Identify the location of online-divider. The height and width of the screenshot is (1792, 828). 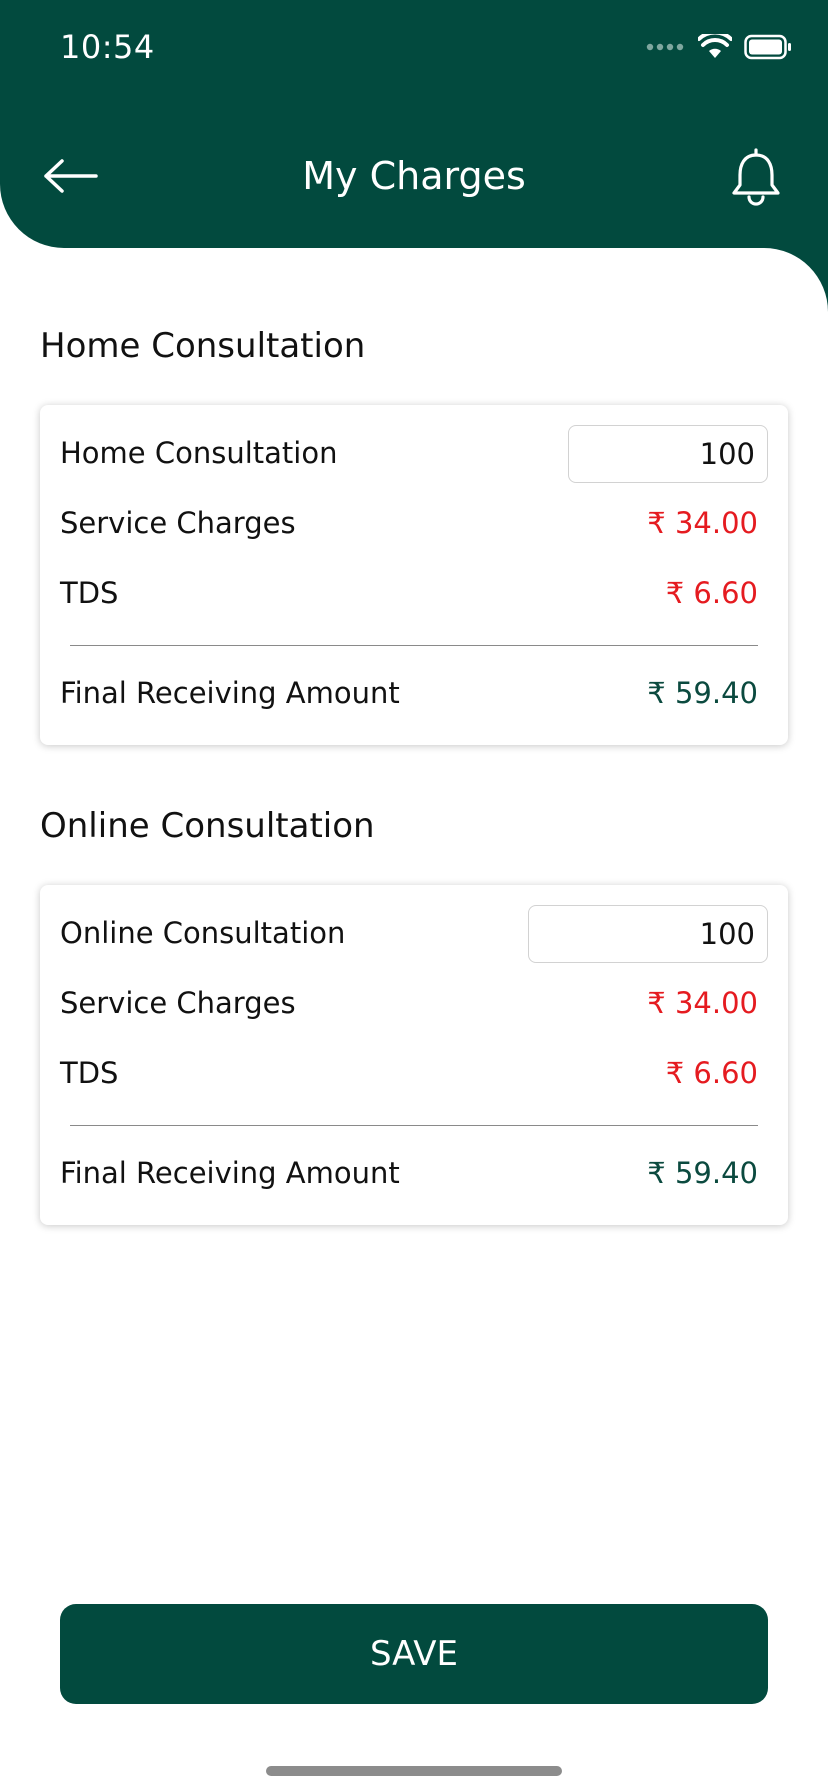
(414, 1125).